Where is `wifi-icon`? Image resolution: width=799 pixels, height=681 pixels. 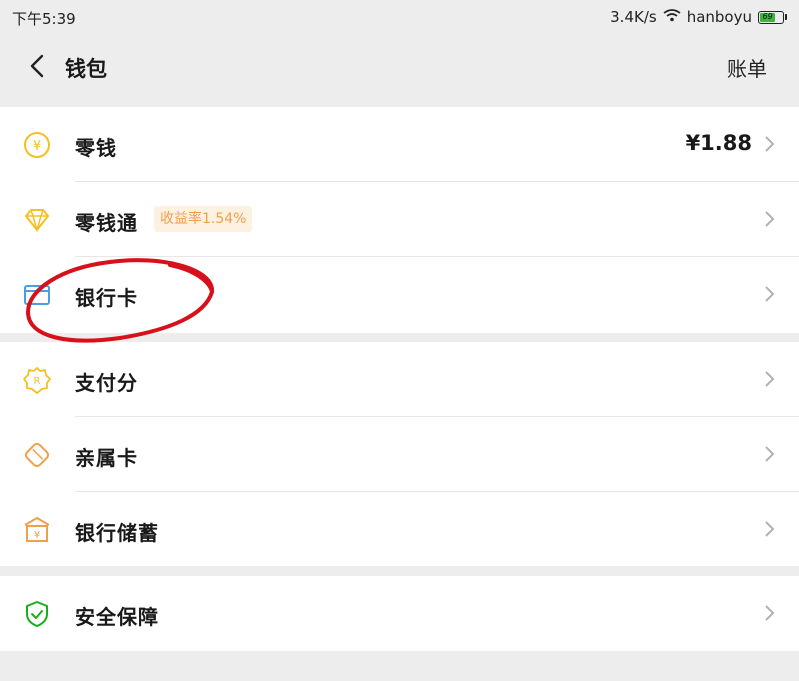
wifi-icon is located at coordinates (672, 17).